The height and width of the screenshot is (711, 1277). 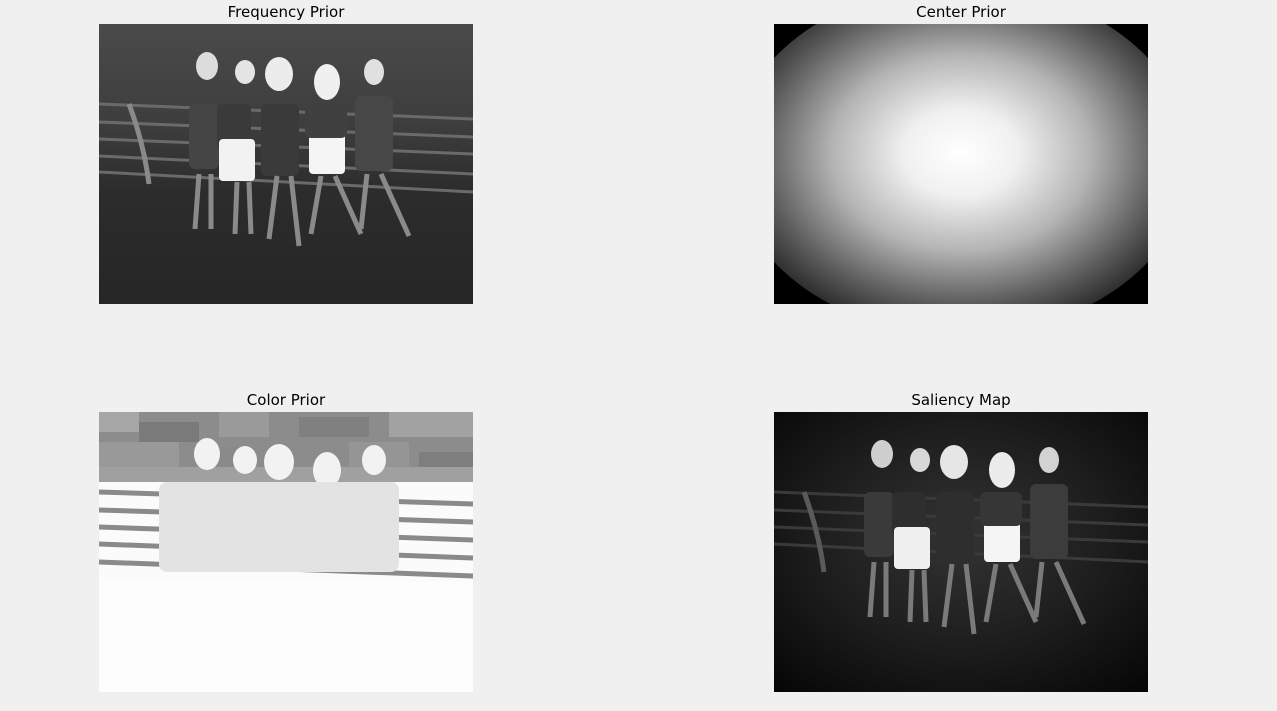 I want to click on saliency-map-panel: Saliency Map, so click(x=961, y=540).